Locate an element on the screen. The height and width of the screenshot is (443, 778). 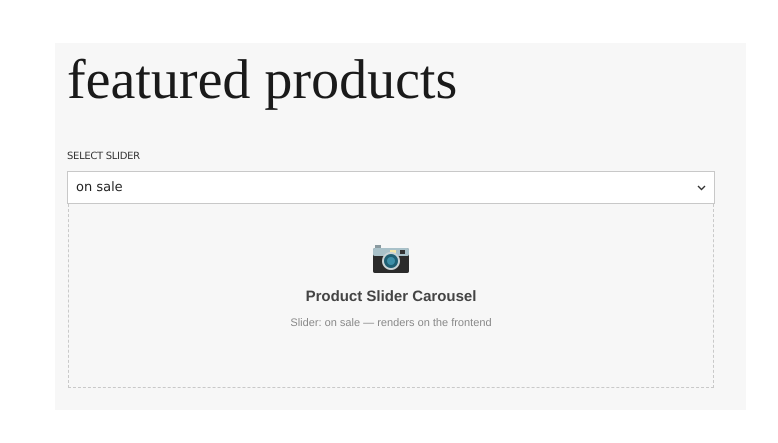
preview-heading: Product Slider Carousel is located at coordinates (391, 296).